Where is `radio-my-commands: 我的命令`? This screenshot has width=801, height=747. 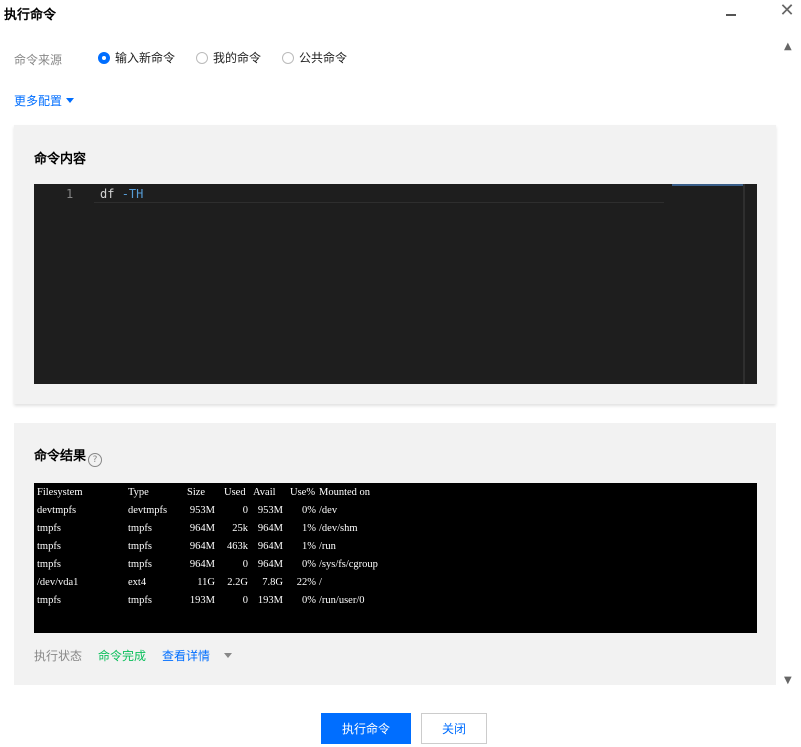
radio-my-commands: 我的命令 is located at coordinates (228, 57).